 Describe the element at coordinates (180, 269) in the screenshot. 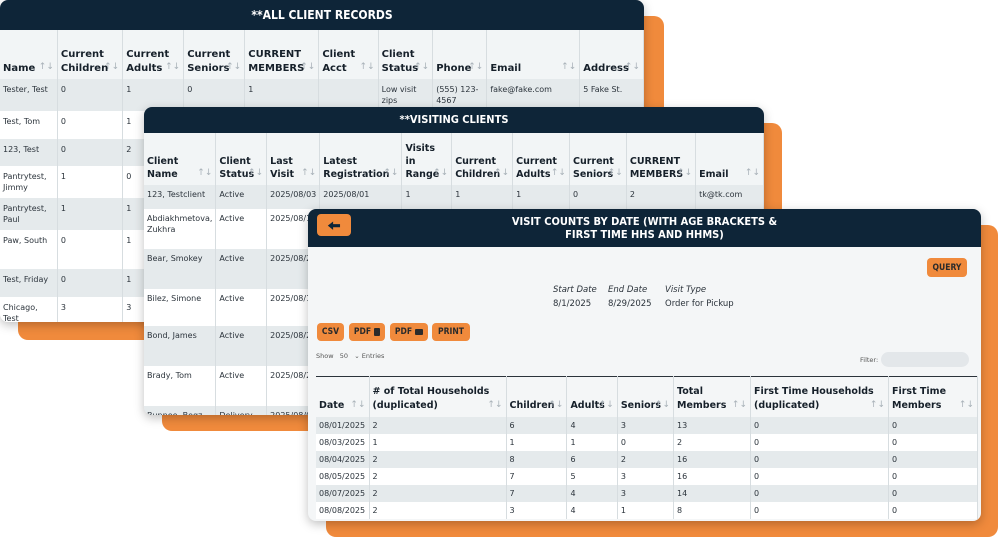

I see `visiting-clients-table-cell: Bear, Smokey` at that location.